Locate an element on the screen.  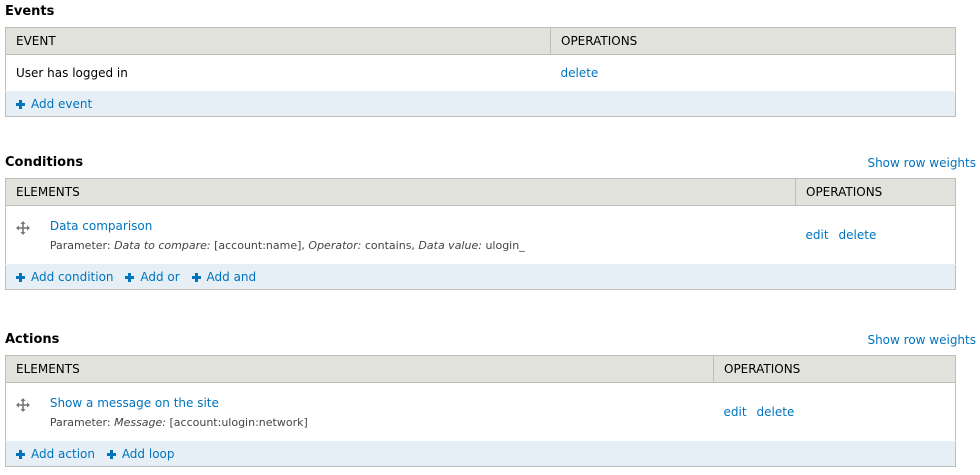
add-event-label: Add event is located at coordinates (62, 104).